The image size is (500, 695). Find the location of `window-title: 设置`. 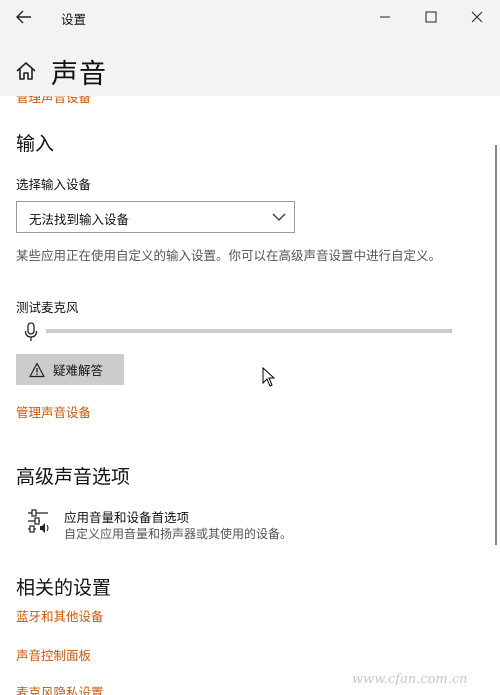

window-title: 设置 is located at coordinates (74, 19).